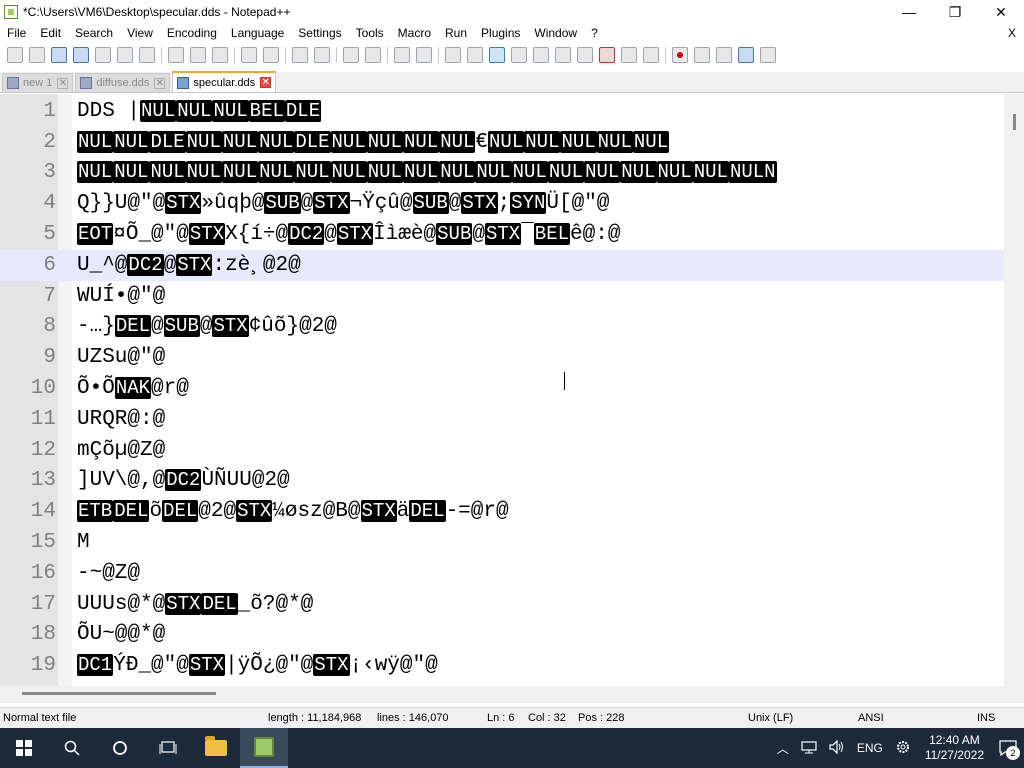 Image resolution: width=1024 pixels, height=768 pixels. I want to click on task-view-icon, so click(168, 748).